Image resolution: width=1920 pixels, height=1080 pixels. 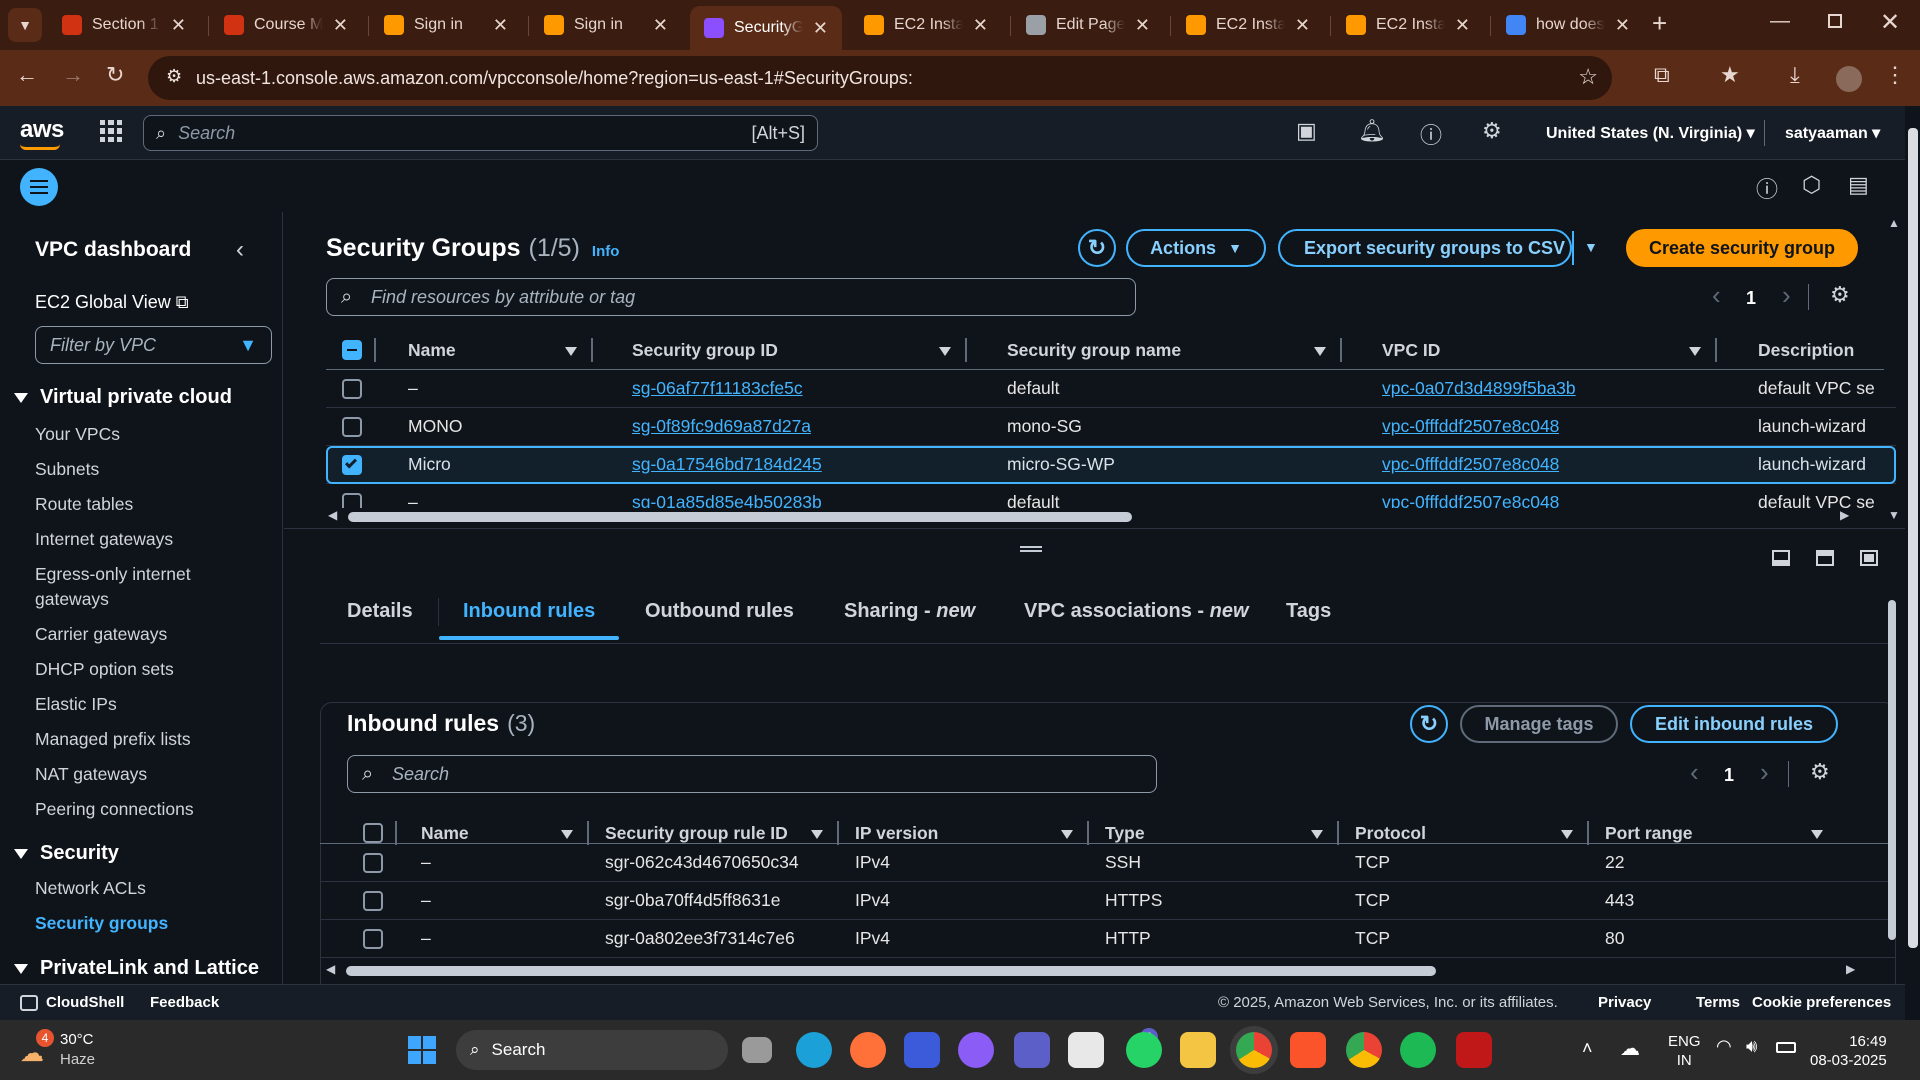 I want to click on scroll-right-icon: ▶, so click(x=1844, y=515).